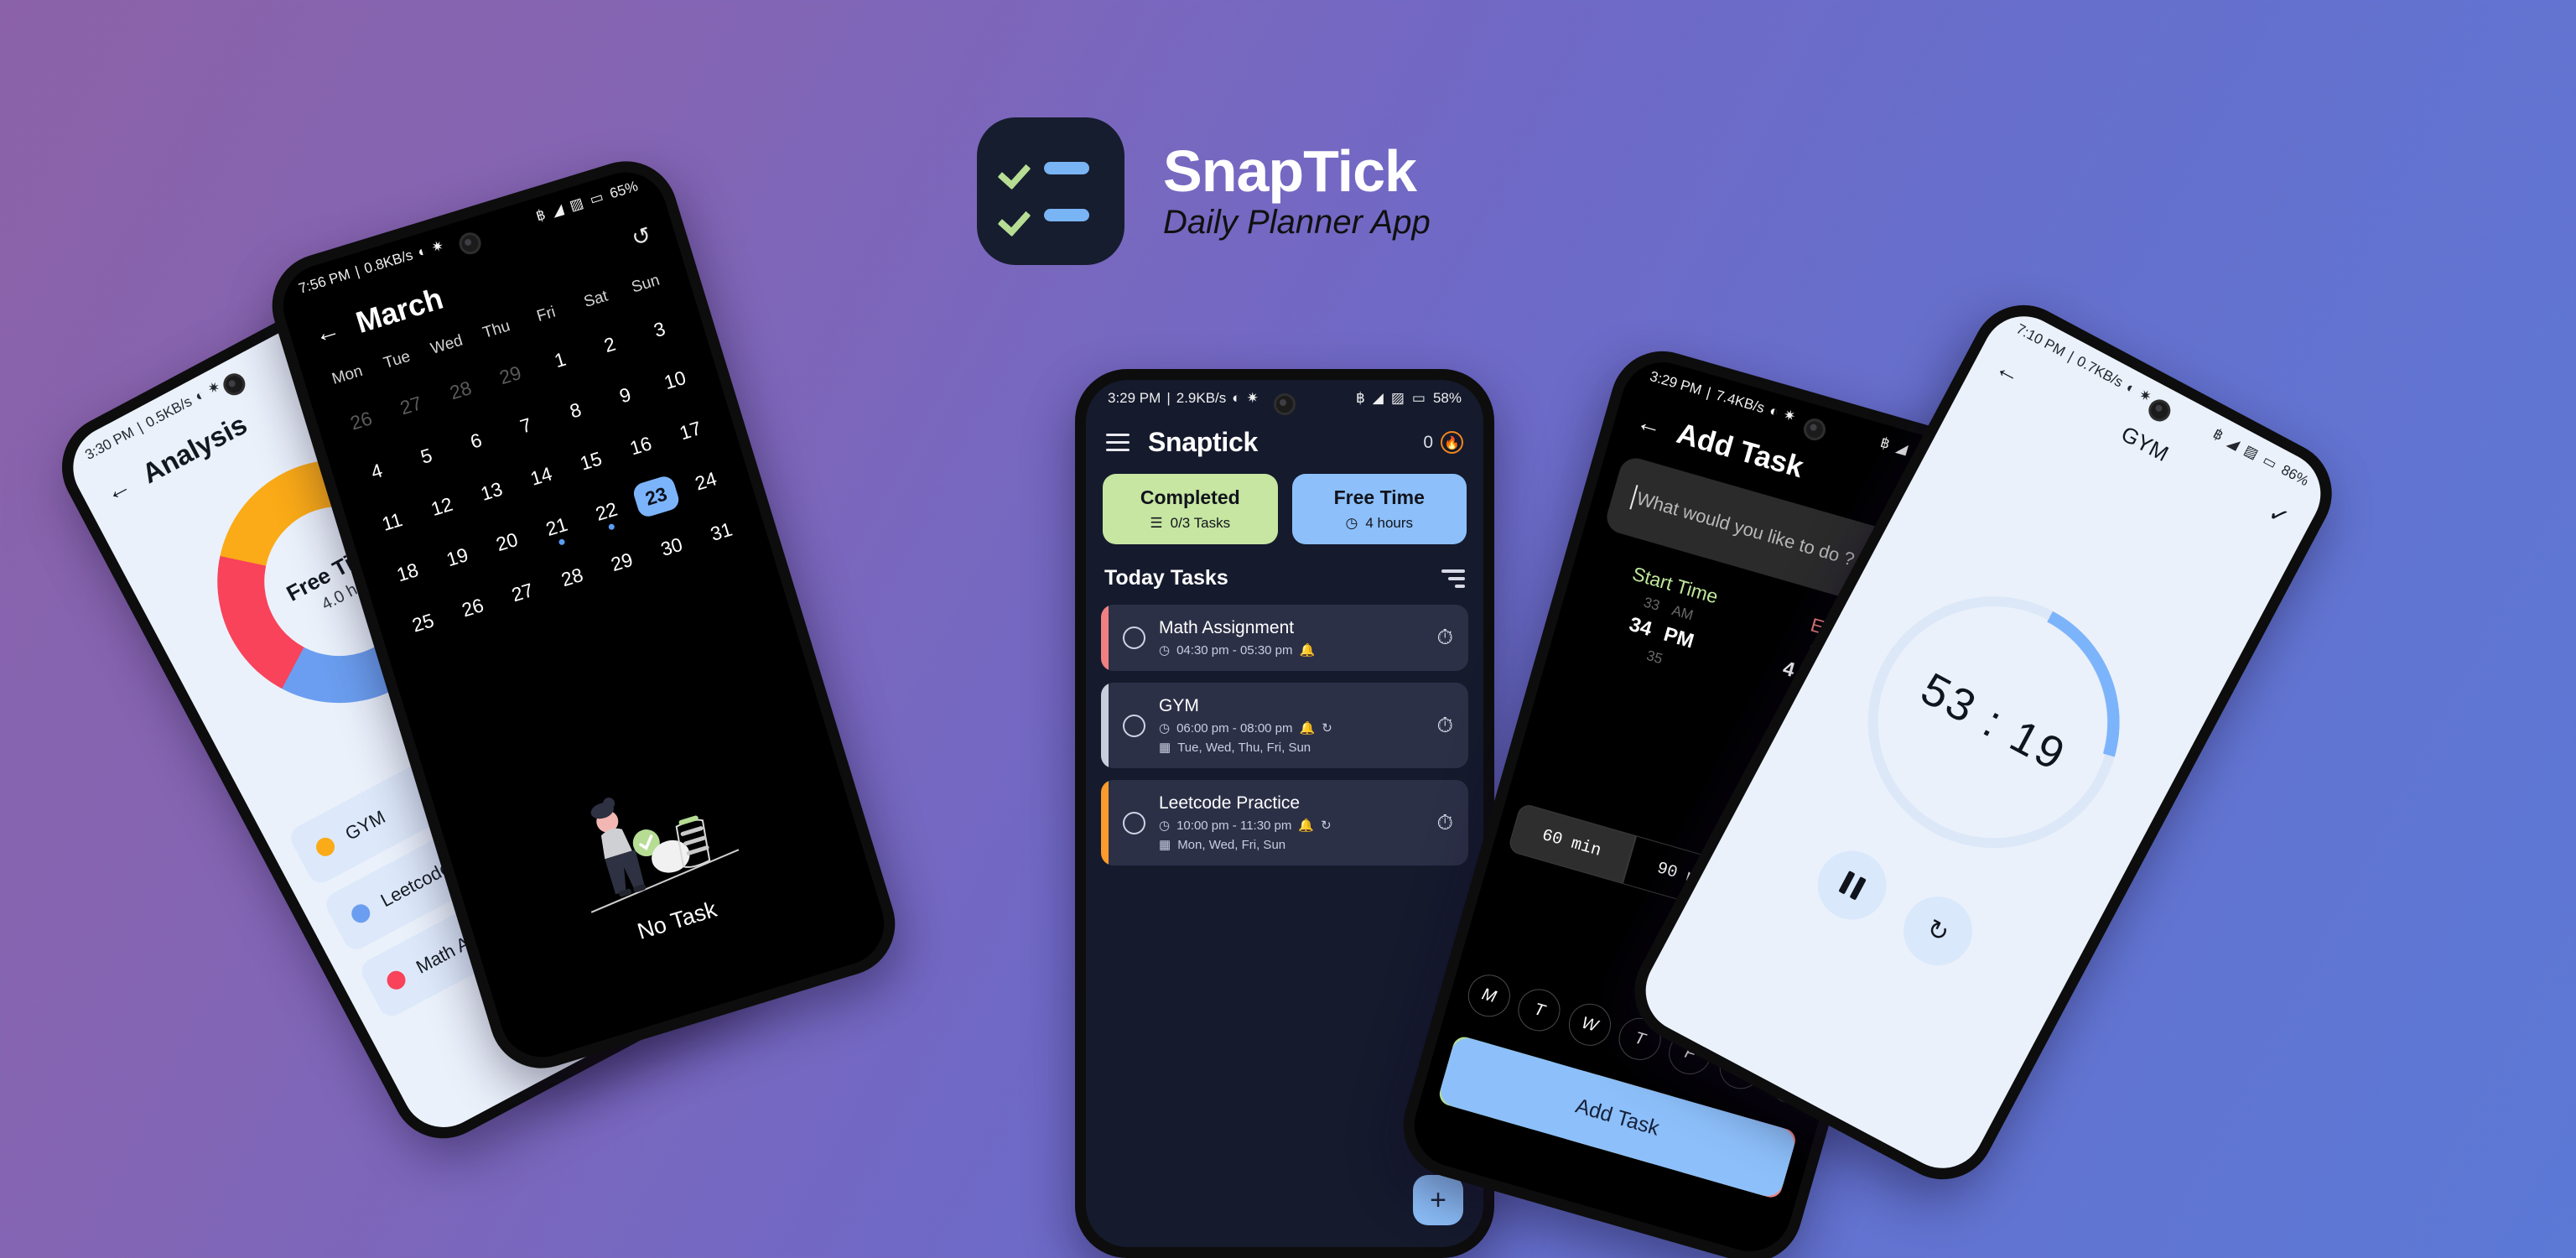 This screenshot has width=2576, height=1258. Describe the element at coordinates (1166, 578) in the screenshot. I see `section-title: Today Tasks` at that location.